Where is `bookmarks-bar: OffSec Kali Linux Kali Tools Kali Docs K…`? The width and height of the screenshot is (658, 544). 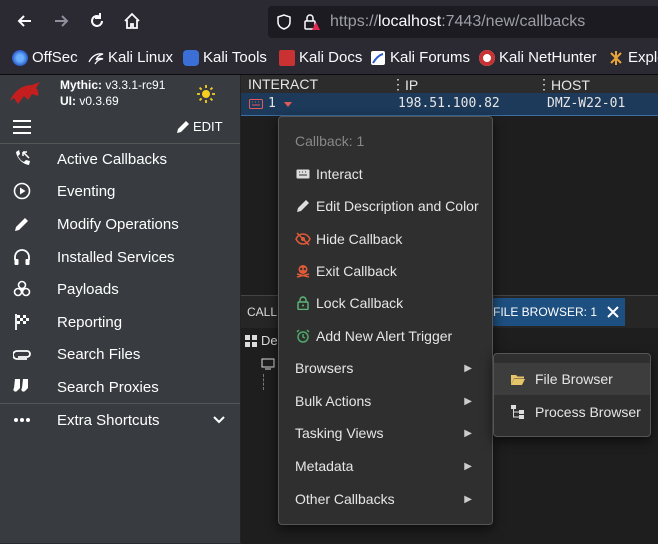
bookmarks-bar: OffSec Kali Linux Kali Tools Kali Docs K… is located at coordinates (329, 58).